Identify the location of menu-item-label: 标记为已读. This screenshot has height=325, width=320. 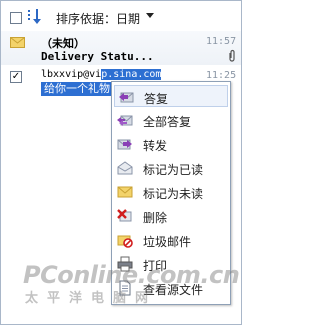
(173, 170).